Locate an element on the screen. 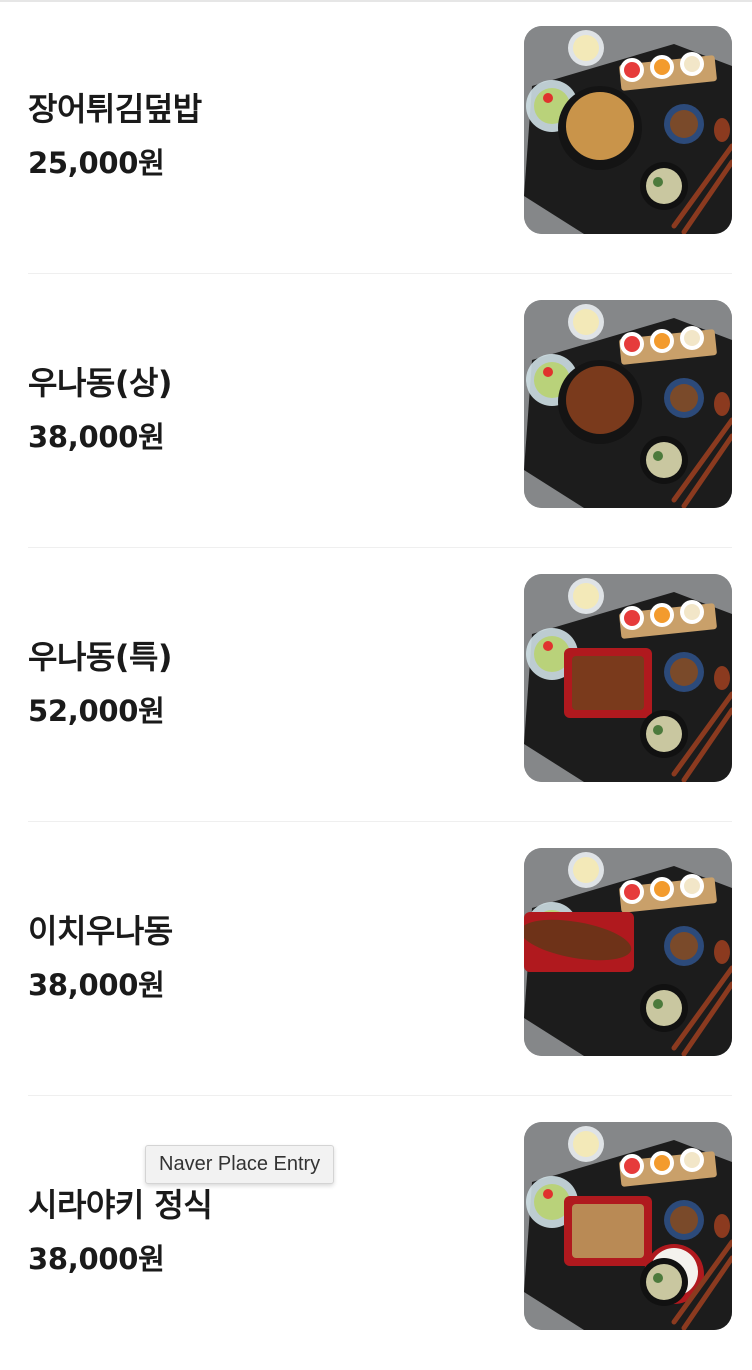 This screenshot has height=1370, width=752. menu-item-price: 52,000원 is located at coordinates (96, 711).